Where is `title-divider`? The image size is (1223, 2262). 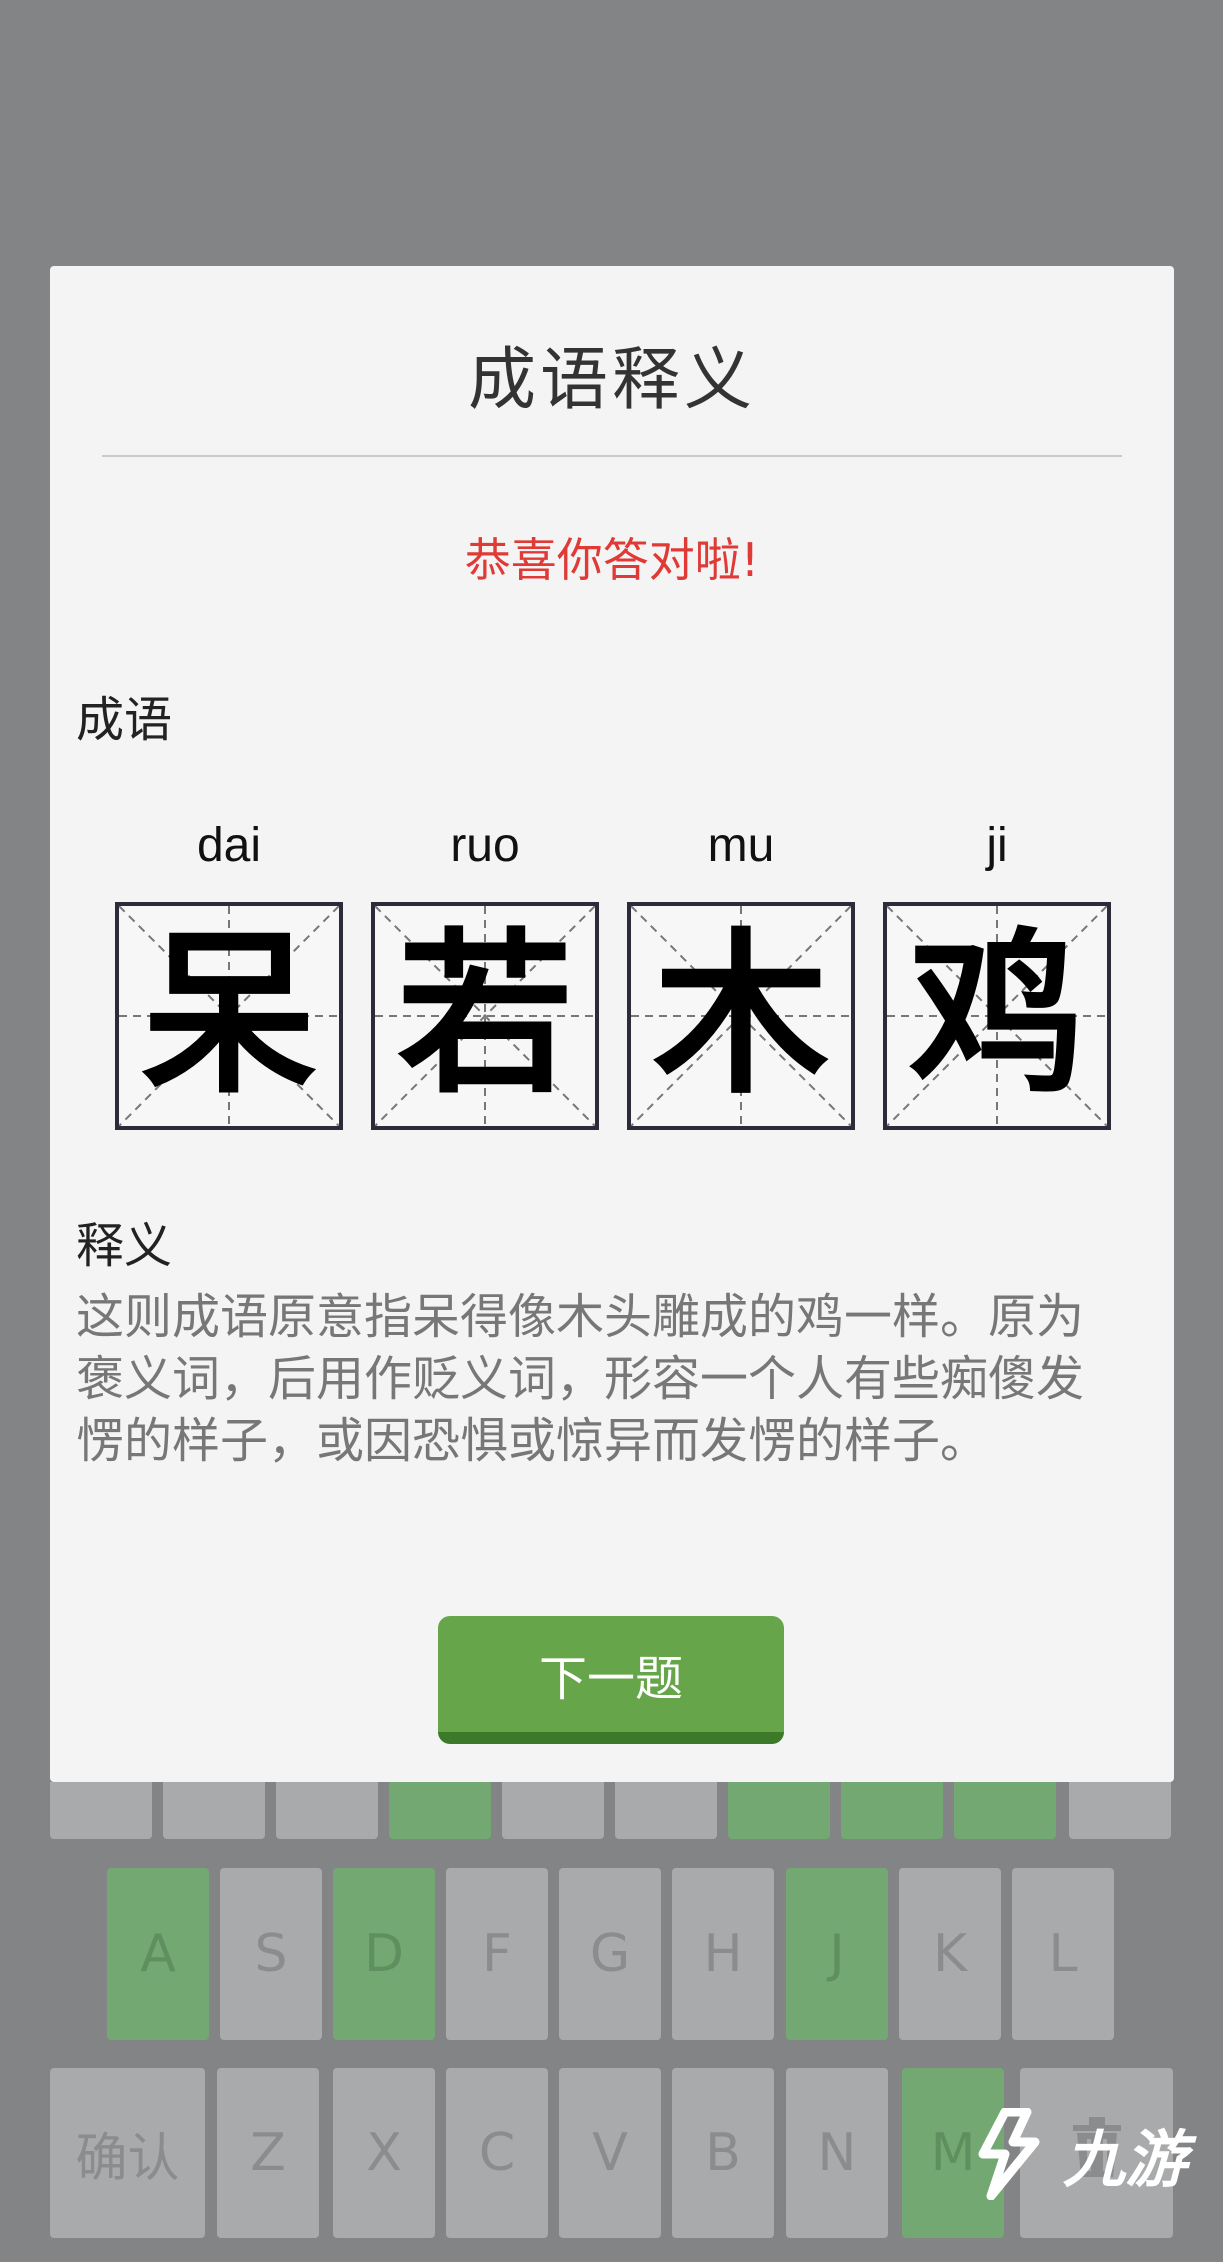
title-divider is located at coordinates (612, 456).